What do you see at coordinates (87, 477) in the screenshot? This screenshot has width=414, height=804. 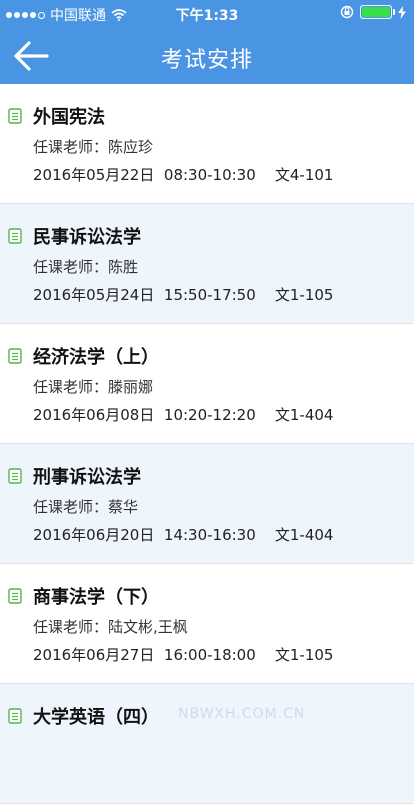 I see `course-name: 刑事诉讼法学` at bounding box center [87, 477].